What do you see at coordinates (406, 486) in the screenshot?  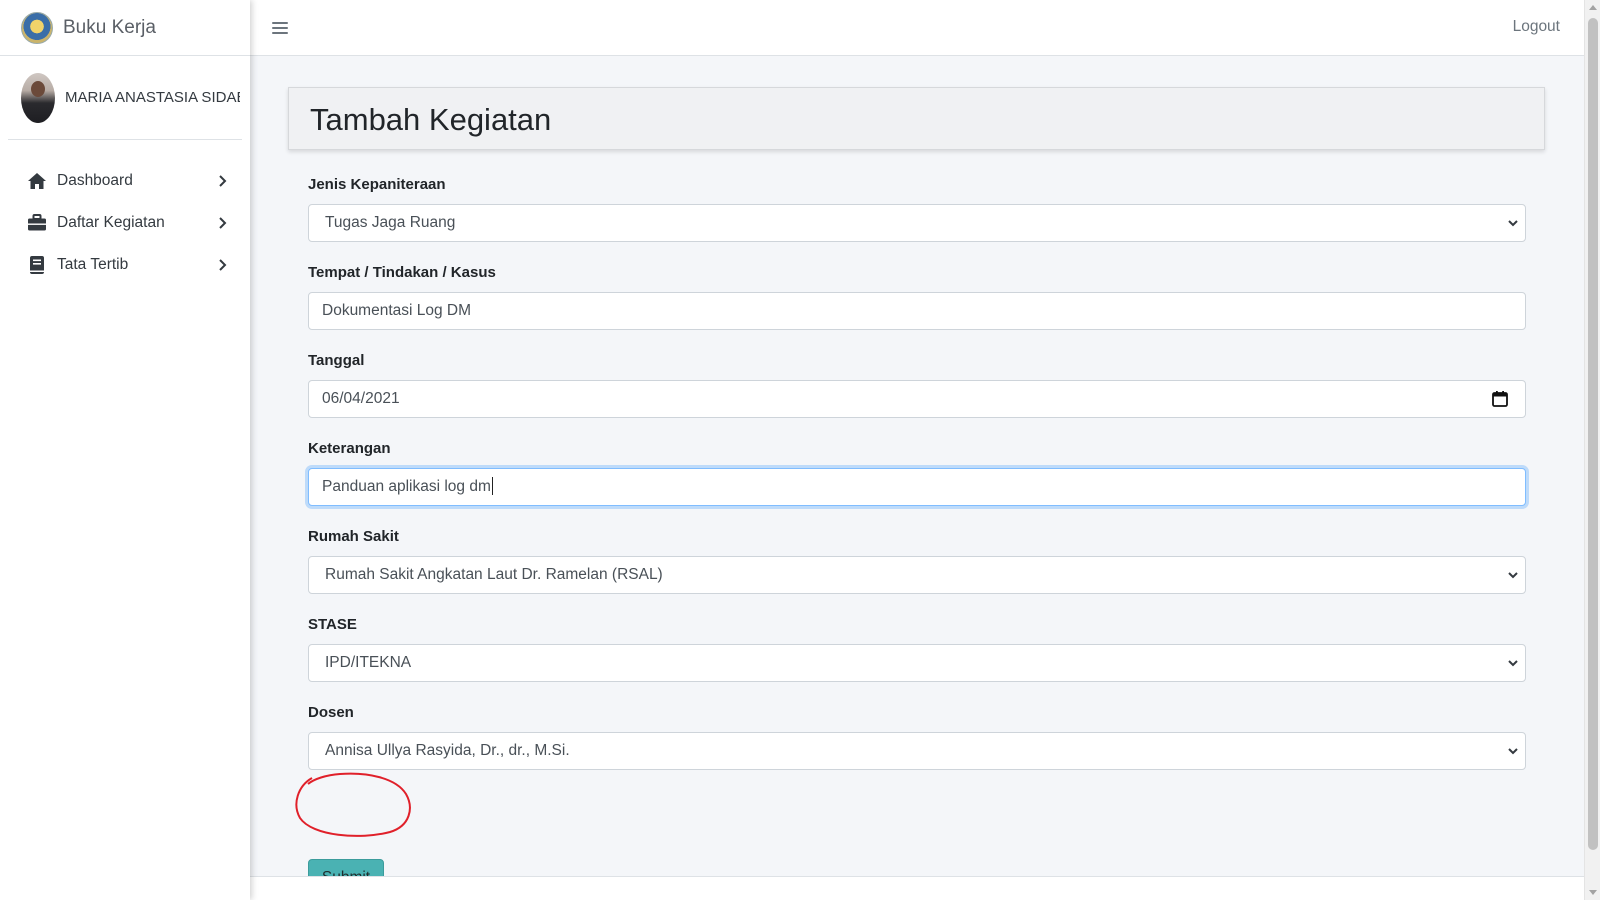 I see `input-value: Panduan aplikasi log dm` at bounding box center [406, 486].